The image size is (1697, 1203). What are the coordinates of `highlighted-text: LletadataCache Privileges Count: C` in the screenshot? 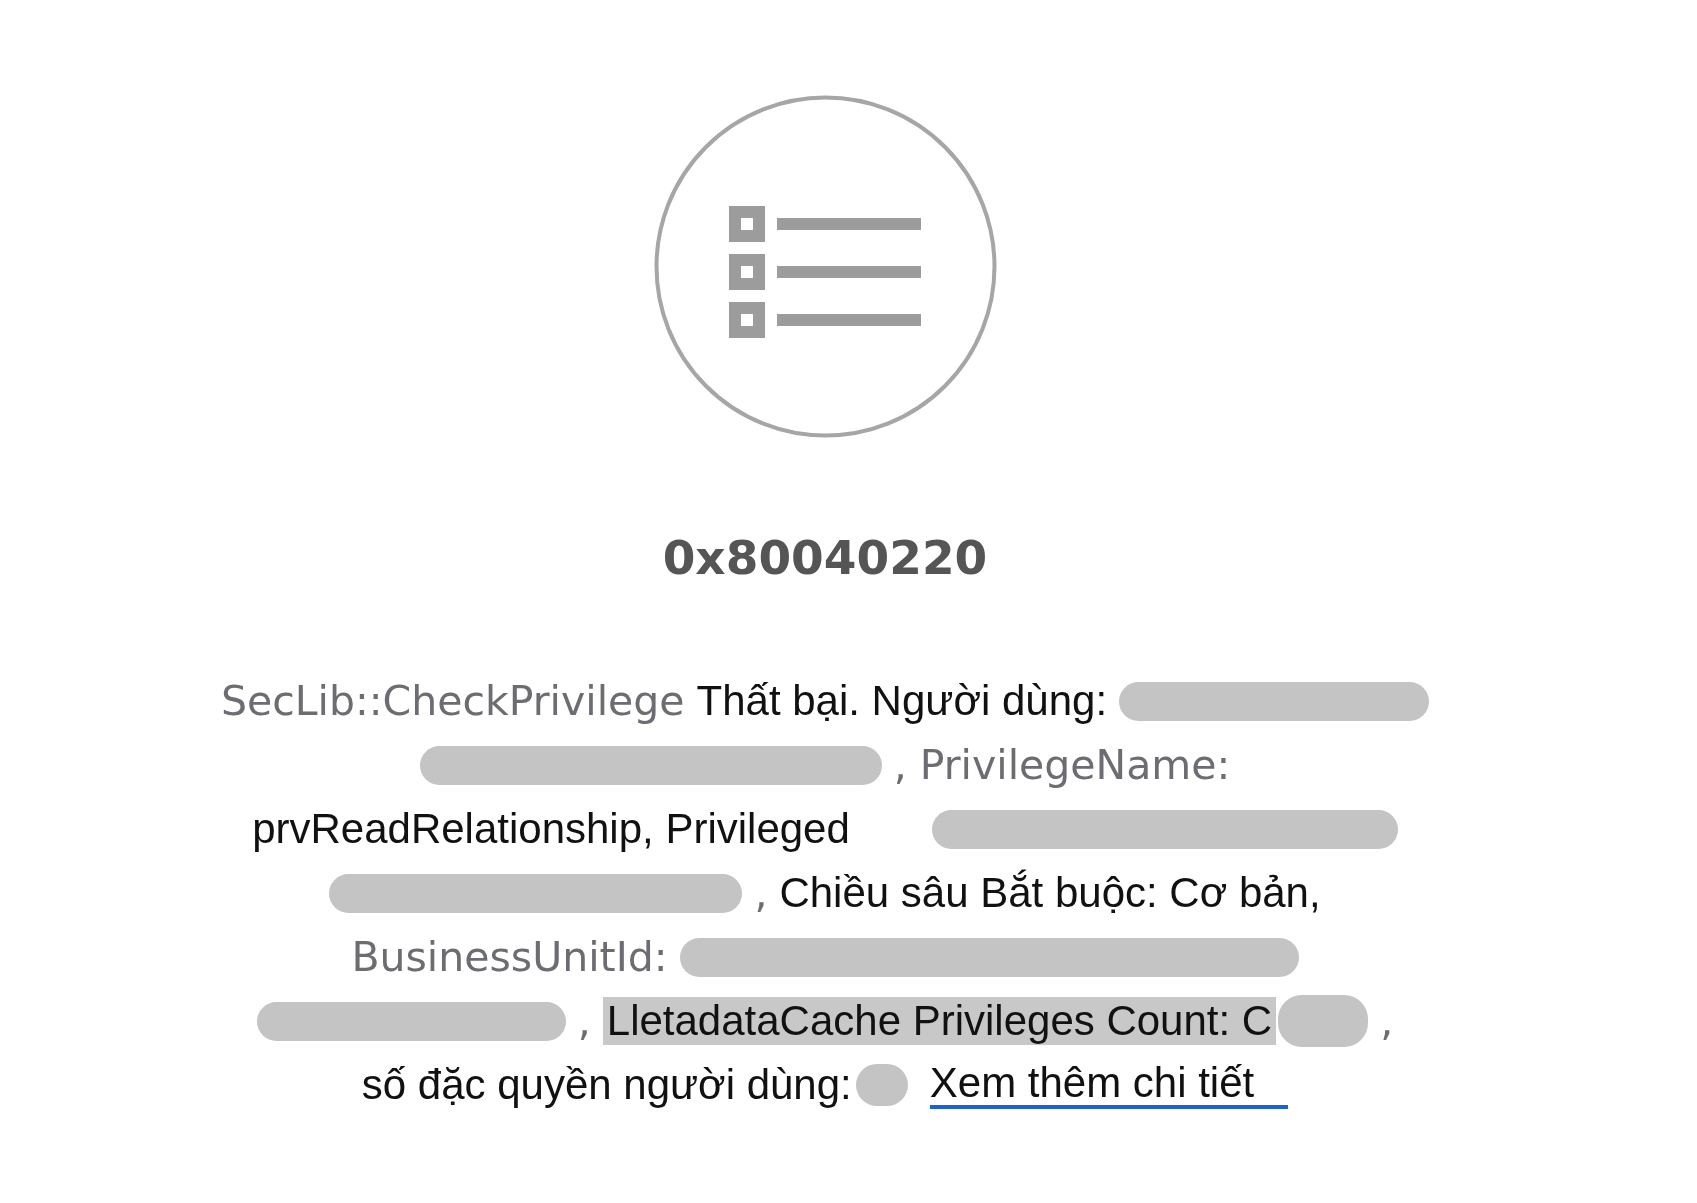 It's located at (939, 1021).